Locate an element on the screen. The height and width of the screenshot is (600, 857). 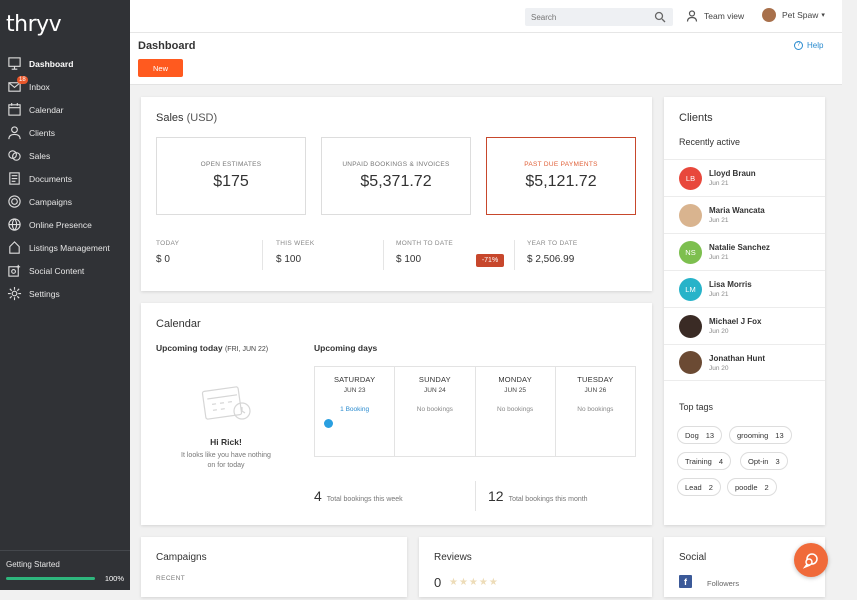
client-name: Maria Wancata is located at coordinates (737, 210).